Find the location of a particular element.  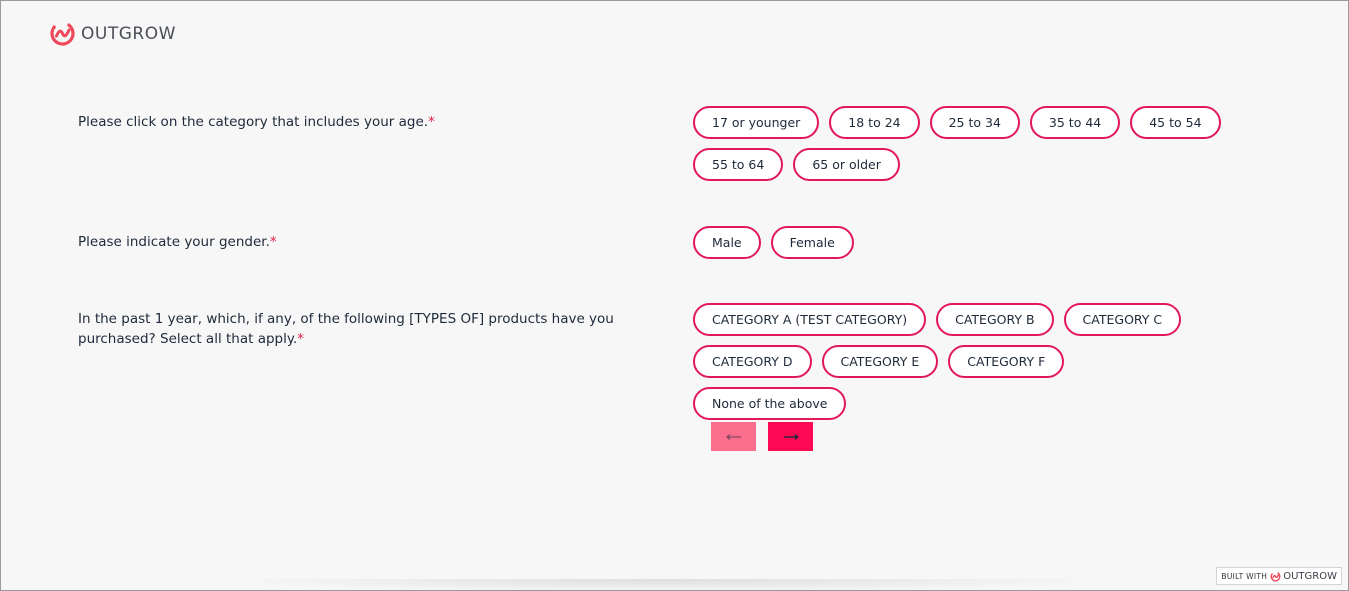

gender-options: Male Female is located at coordinates (963, 247).